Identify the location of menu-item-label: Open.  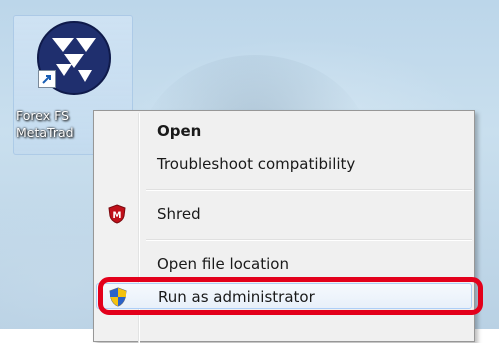
(179, 131).